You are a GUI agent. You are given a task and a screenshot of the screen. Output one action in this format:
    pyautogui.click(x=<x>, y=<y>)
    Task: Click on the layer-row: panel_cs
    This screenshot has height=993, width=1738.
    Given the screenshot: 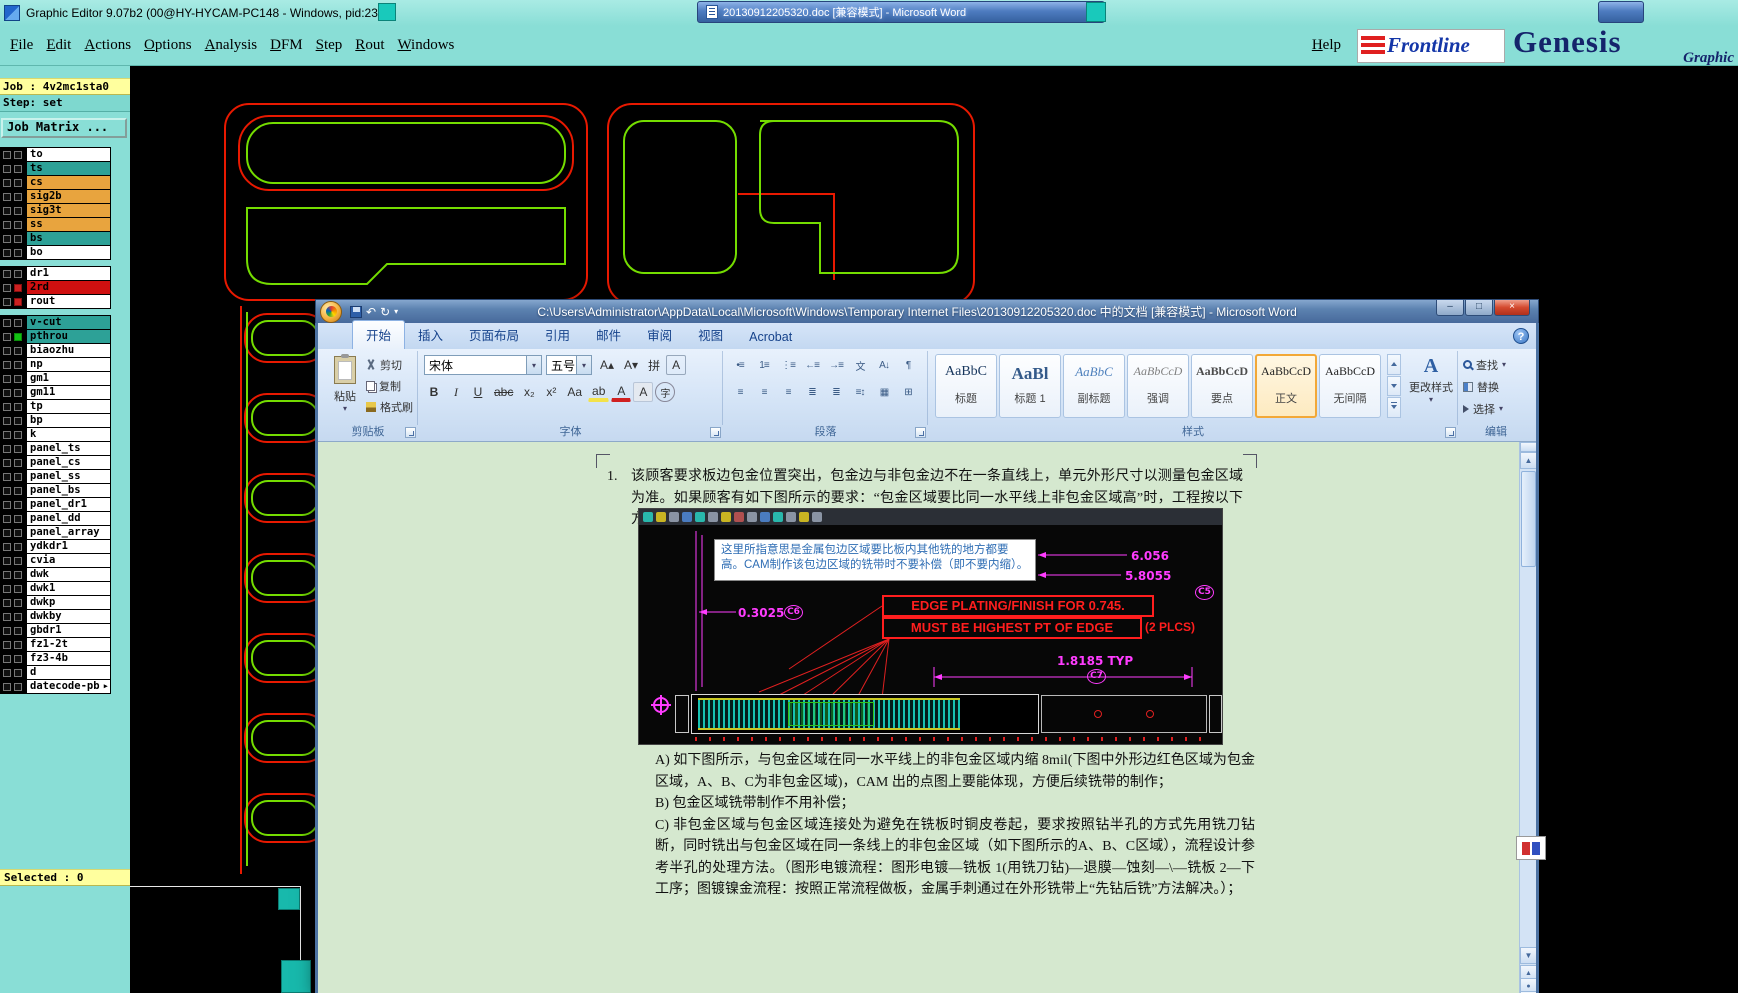 What is the action you would take?
    pyautogui.click(x=55, y=462)
    